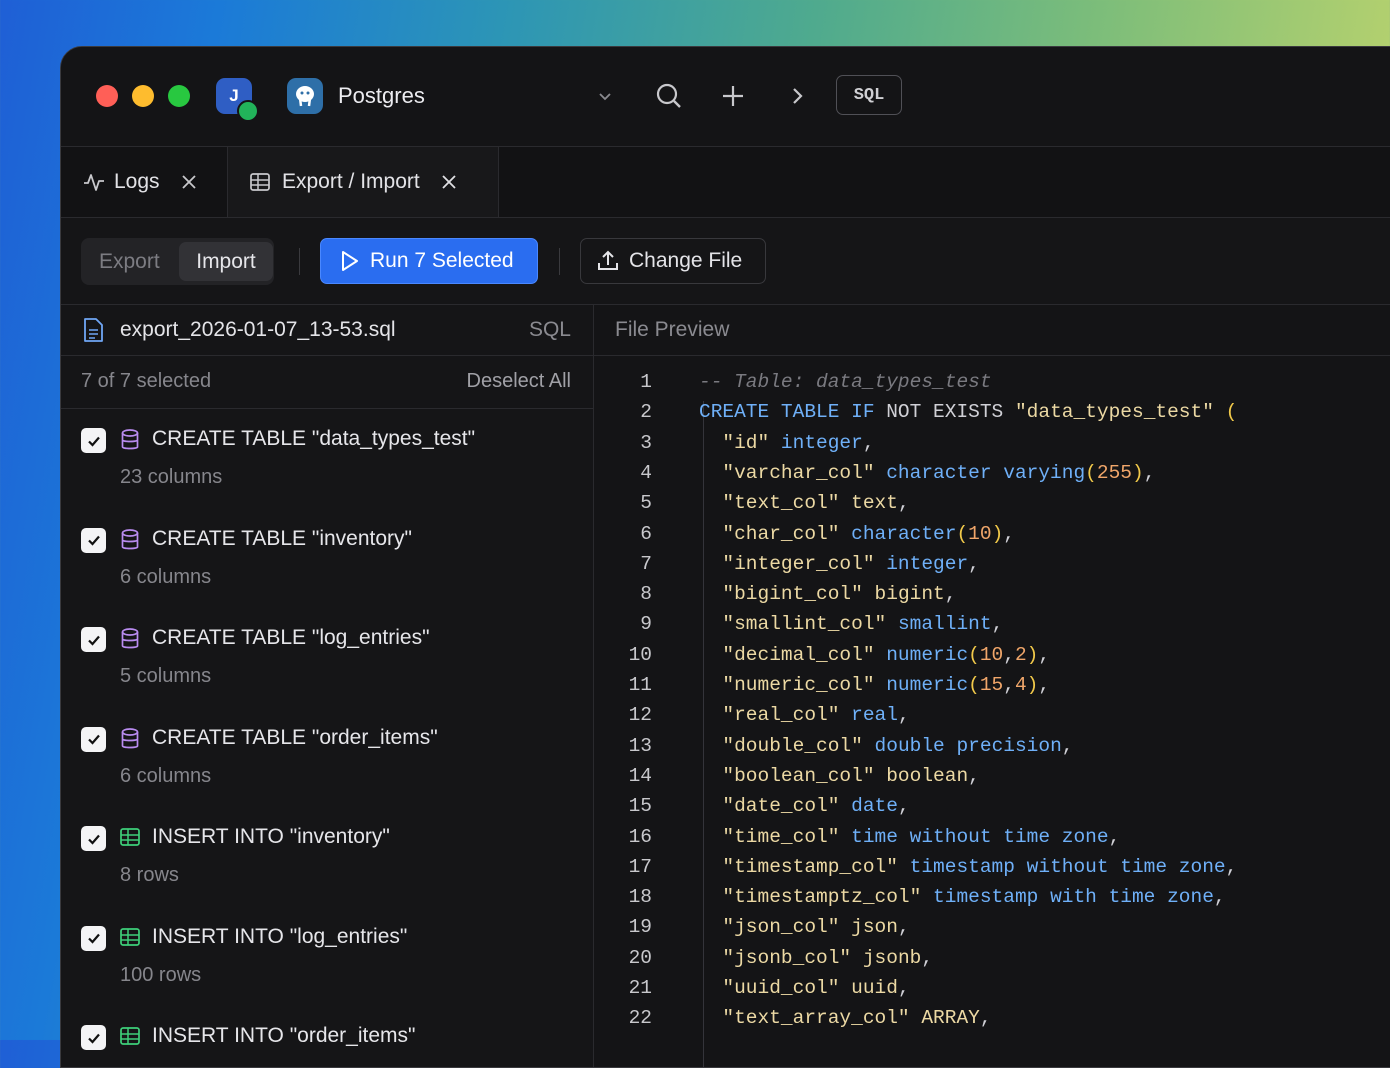  I want to click on file-header: export_2026-01-07_13-53.sql SQL, so click(327, 330).